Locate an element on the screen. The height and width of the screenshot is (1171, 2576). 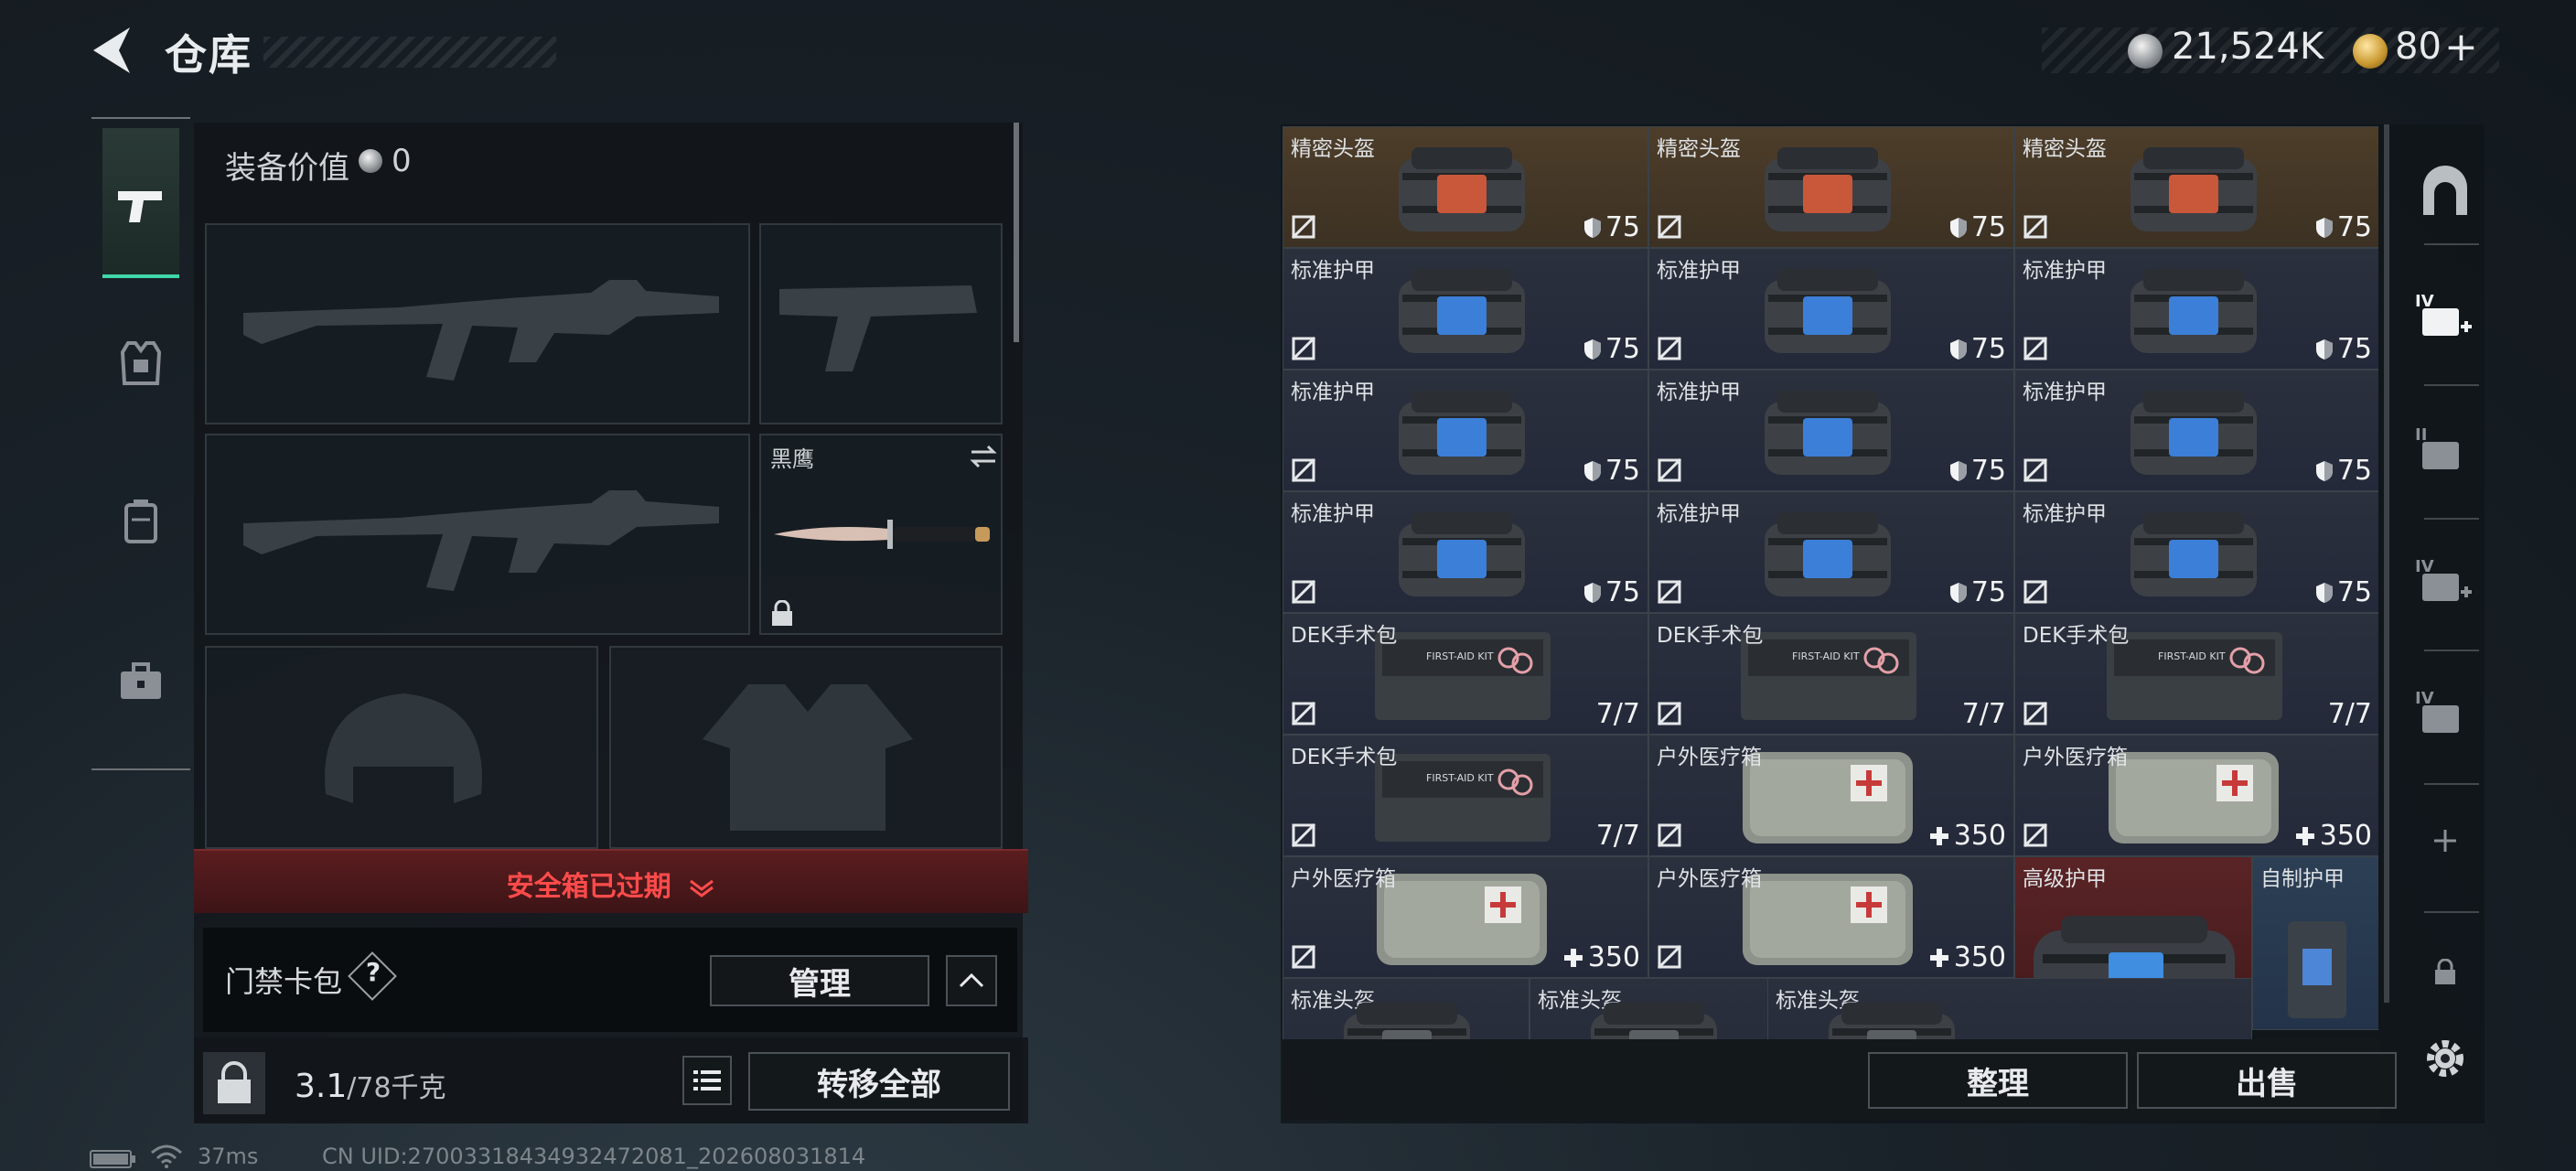
battery-icon is located at coordinates (113, 1159).